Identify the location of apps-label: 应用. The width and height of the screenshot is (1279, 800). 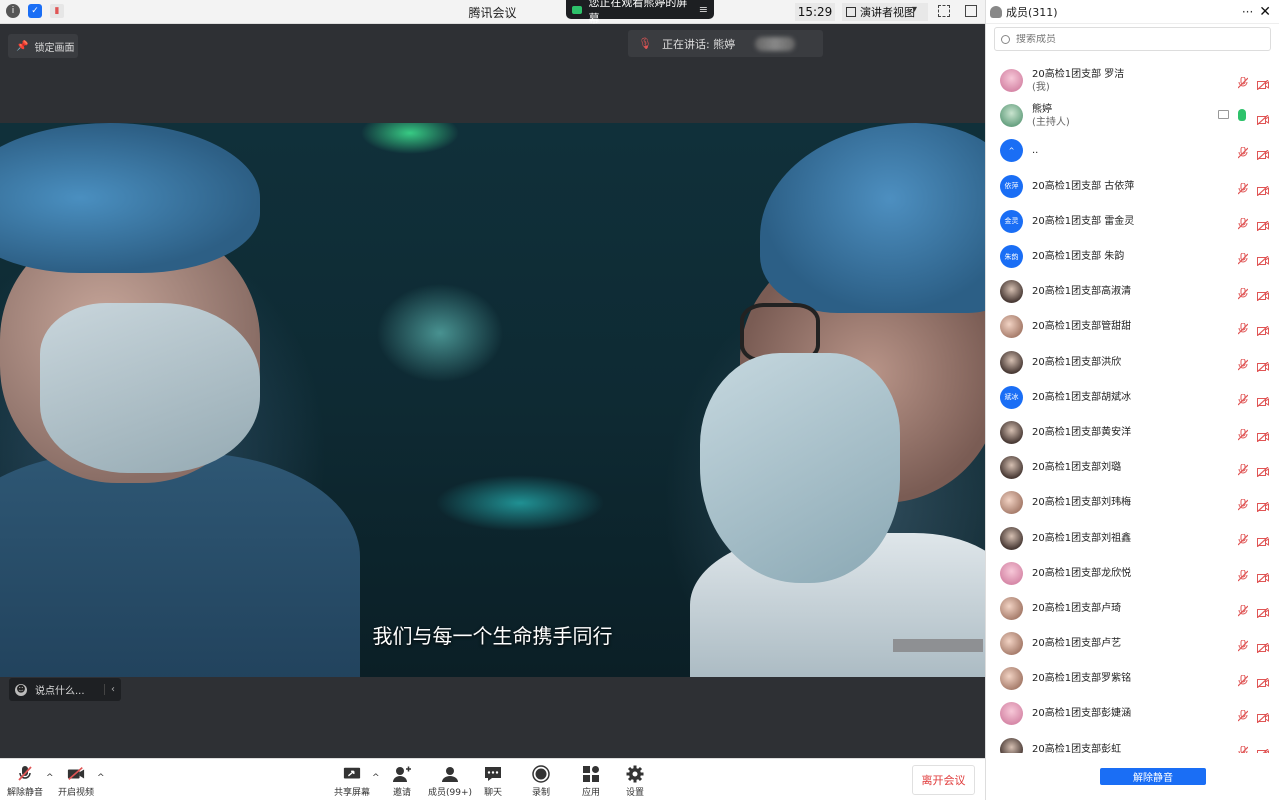
(591, 793).